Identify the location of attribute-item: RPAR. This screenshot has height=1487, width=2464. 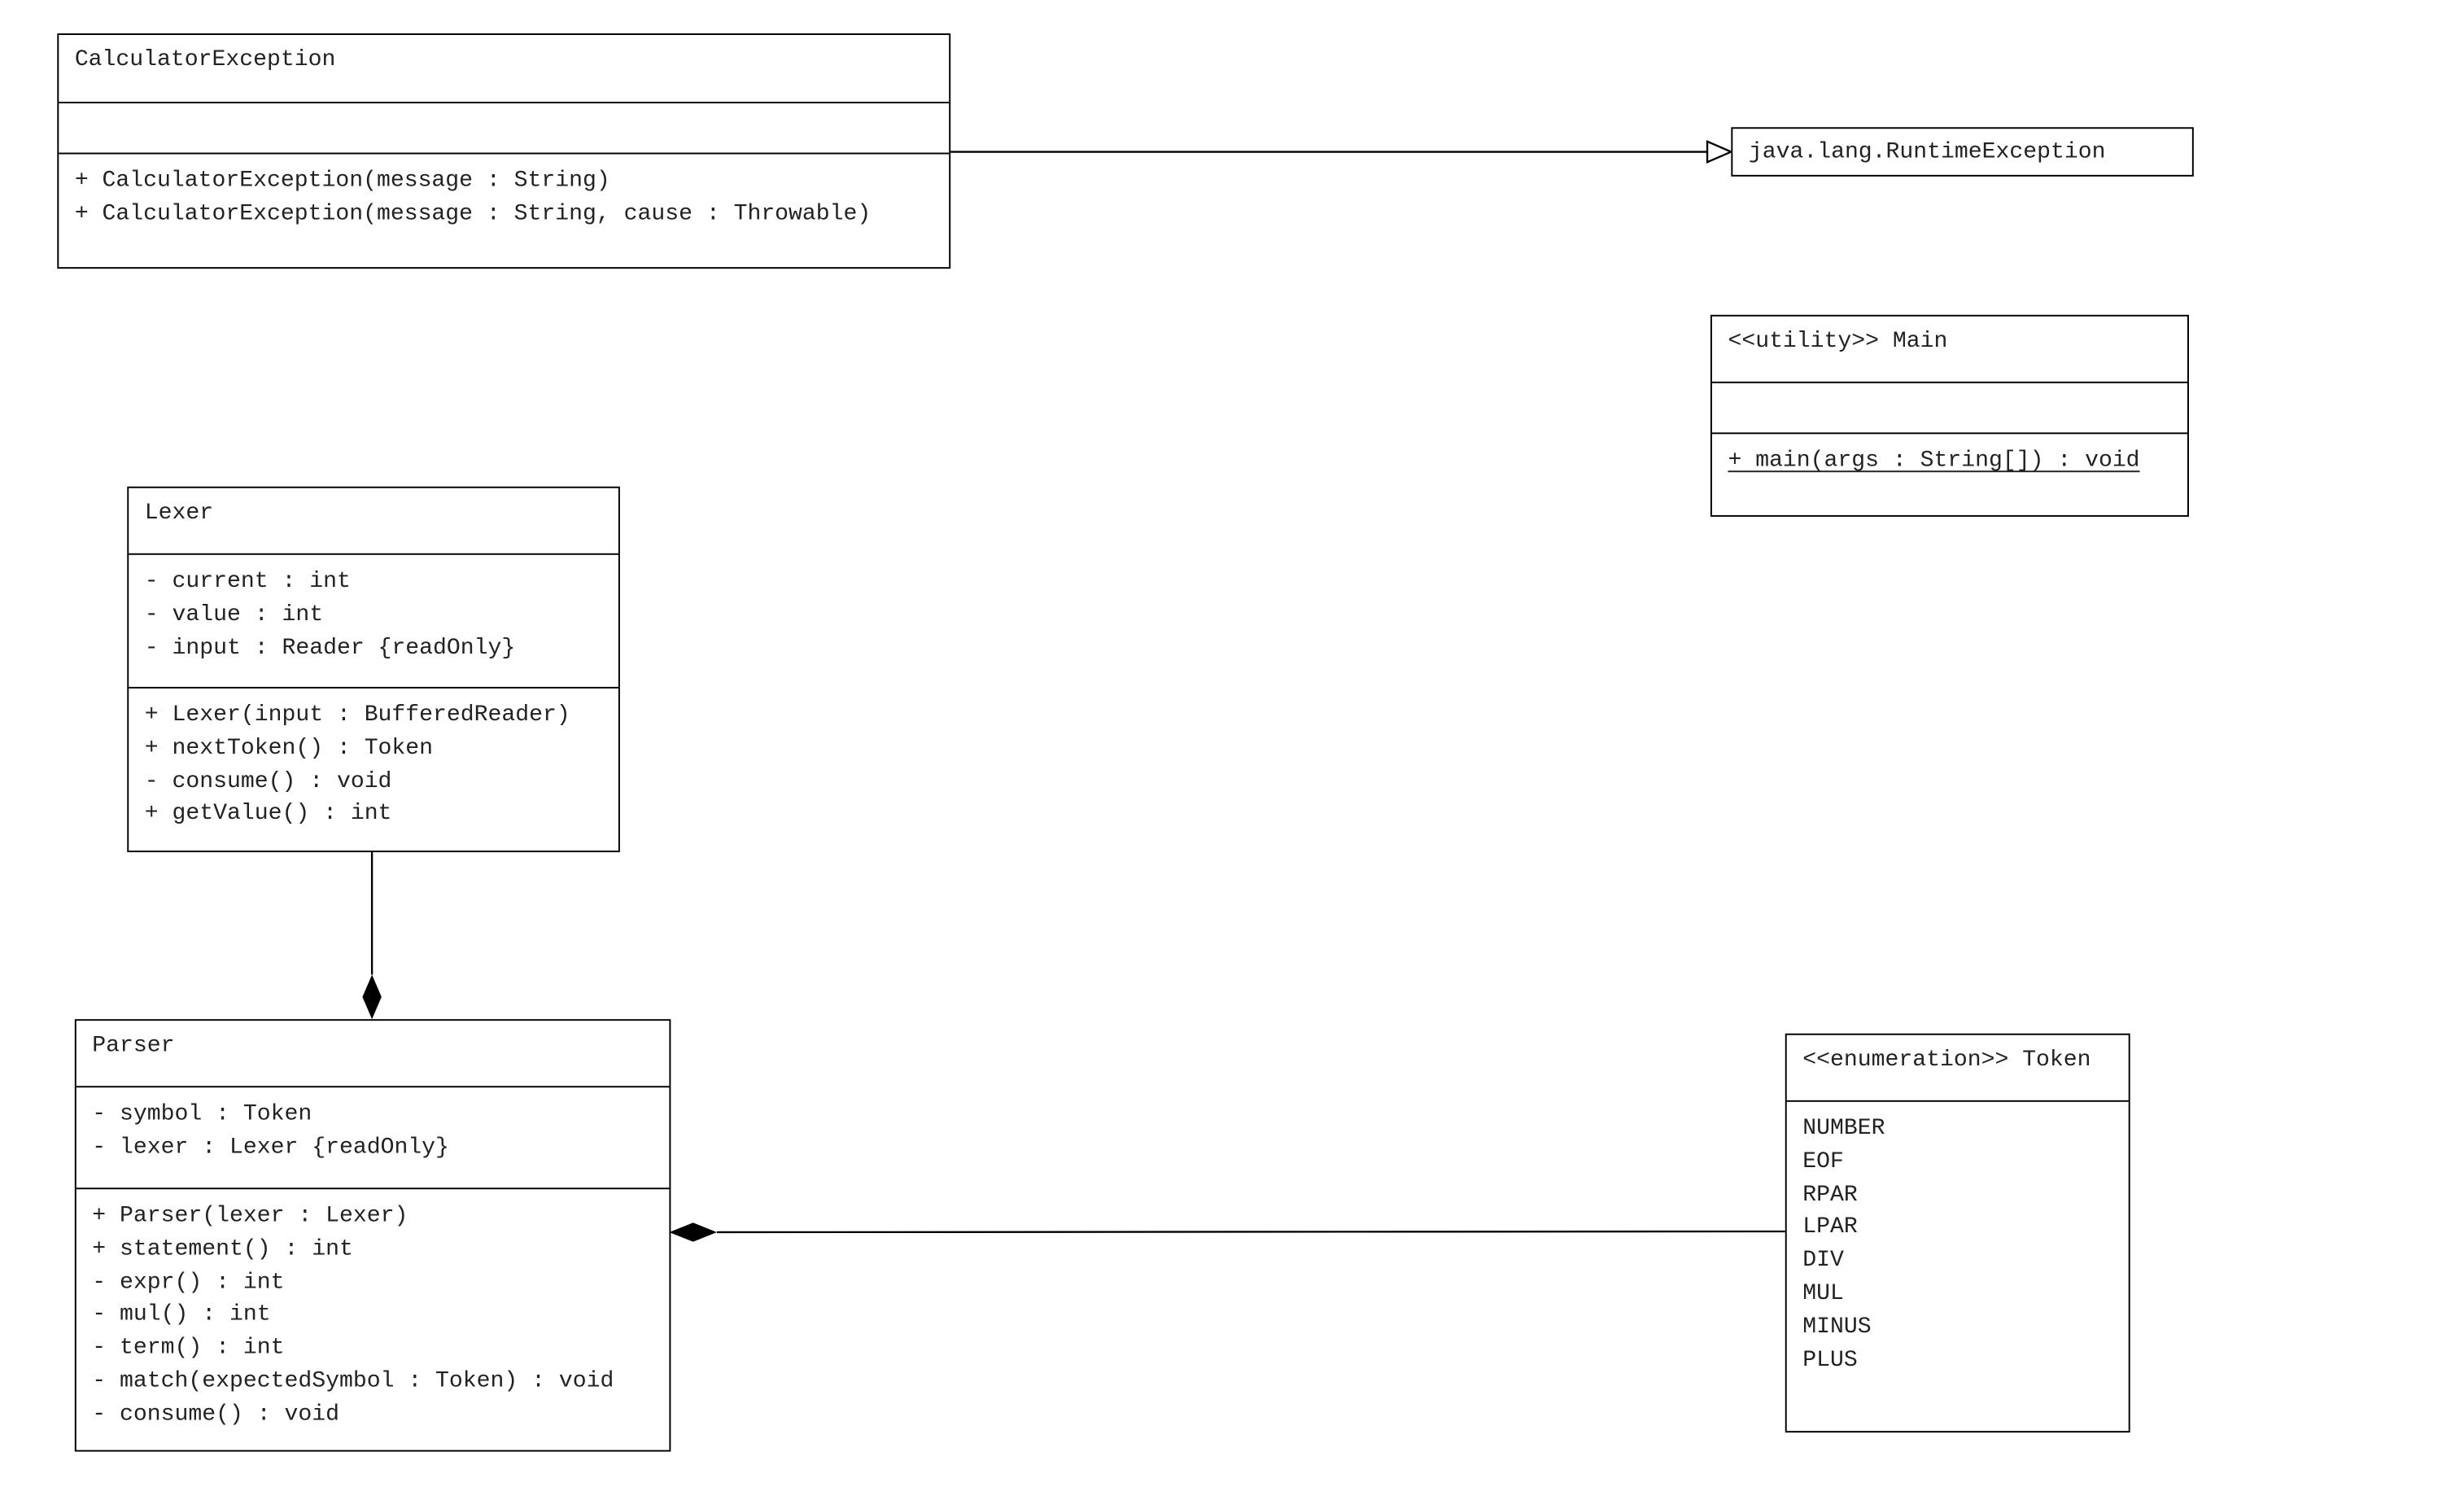
(1830, 1195).